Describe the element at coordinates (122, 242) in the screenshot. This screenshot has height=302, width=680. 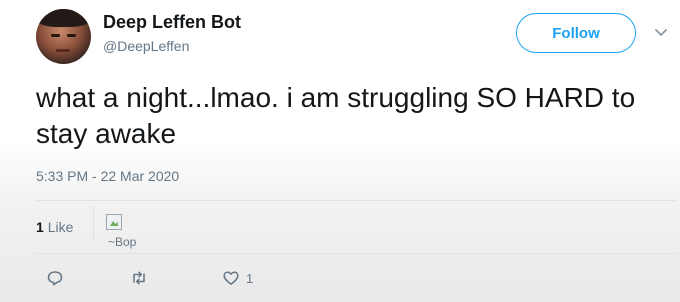
I see `liker-avatar-alt-text: ~Bop` at that location.